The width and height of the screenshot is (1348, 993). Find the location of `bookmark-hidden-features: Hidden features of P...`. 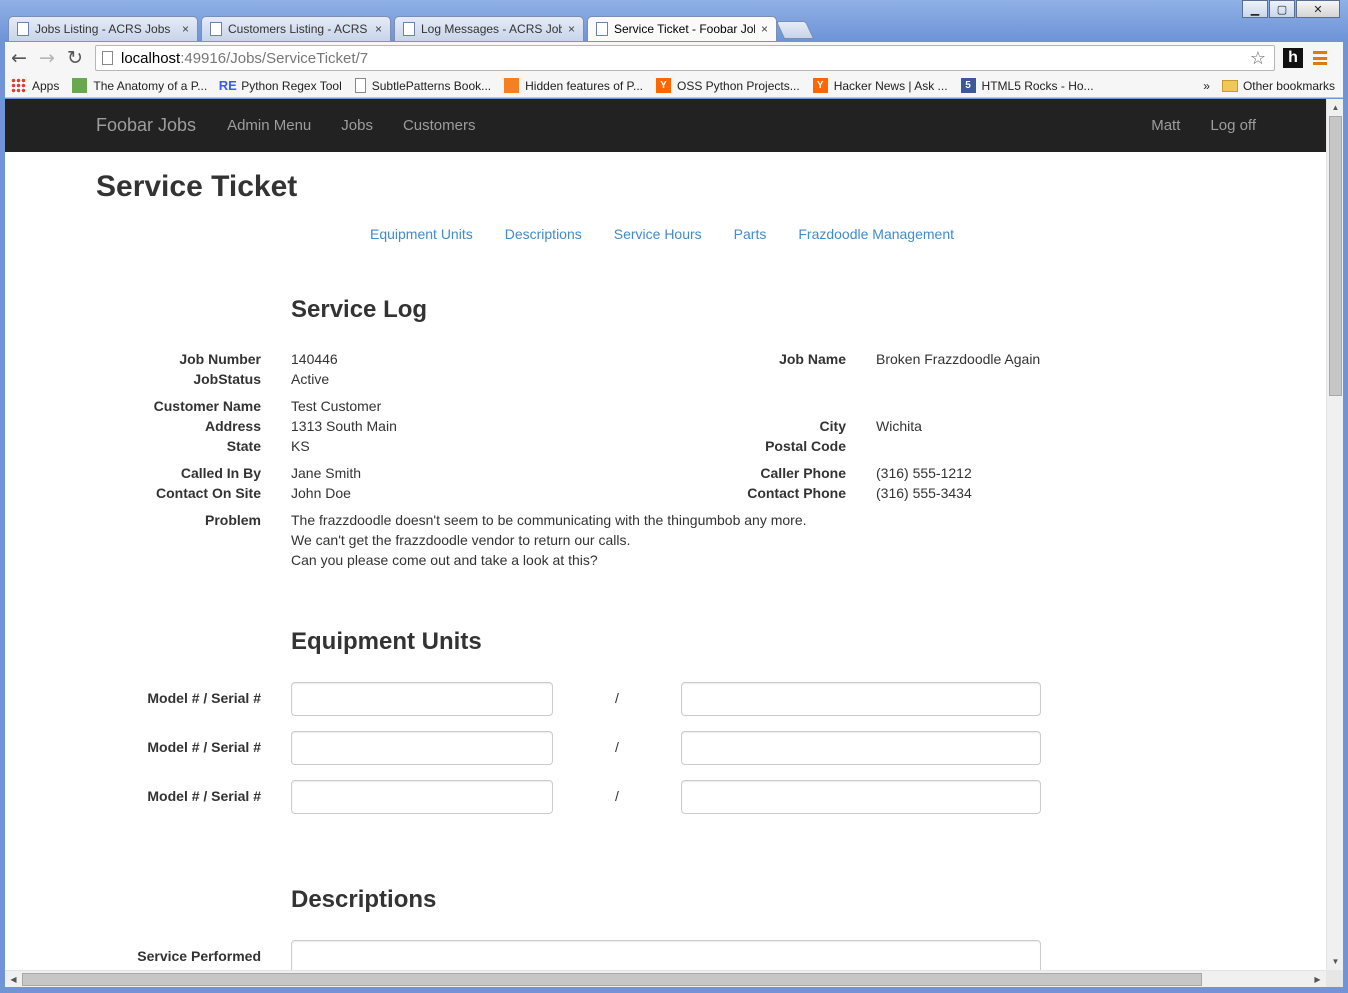

bookmark-hidden-features: Hidden features of P... is located at coordinates (573, 85).